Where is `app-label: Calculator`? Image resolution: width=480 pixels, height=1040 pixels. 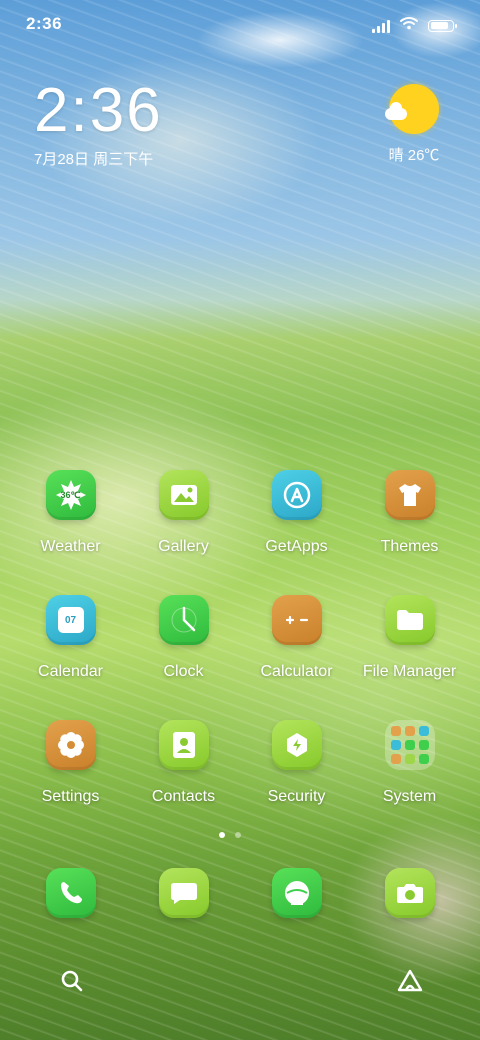 app-label: Calculator is located at coordinates (296, 671).